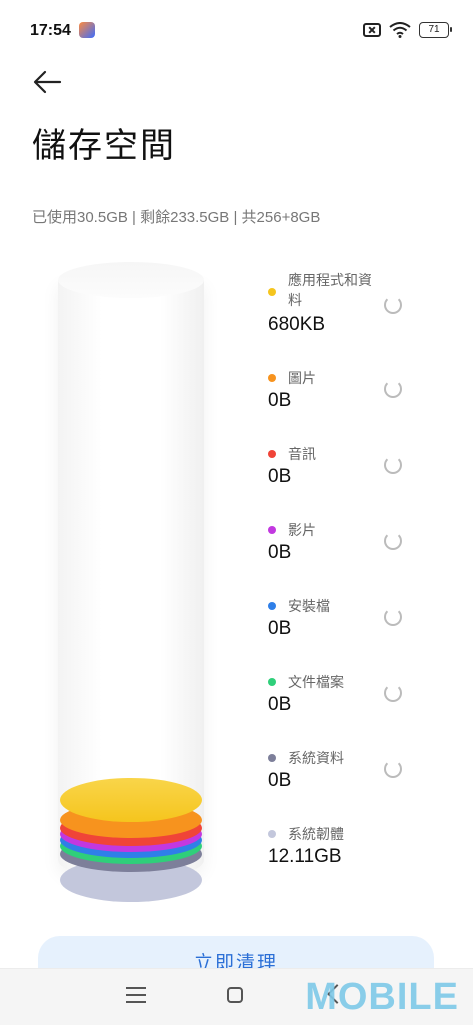 This screenshot has height=1025, width=473. Describe the element at coordinates (272, 454) in the screenshot. I see `red-dot-icon` at that location.